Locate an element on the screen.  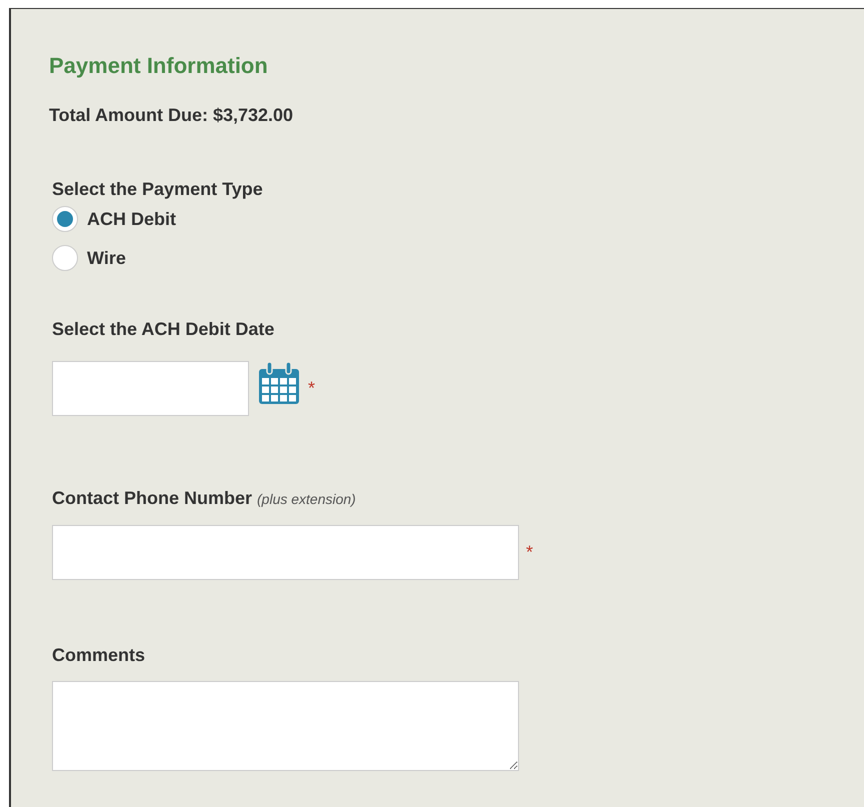
calendar-icon is located at coordinates (279, 382).